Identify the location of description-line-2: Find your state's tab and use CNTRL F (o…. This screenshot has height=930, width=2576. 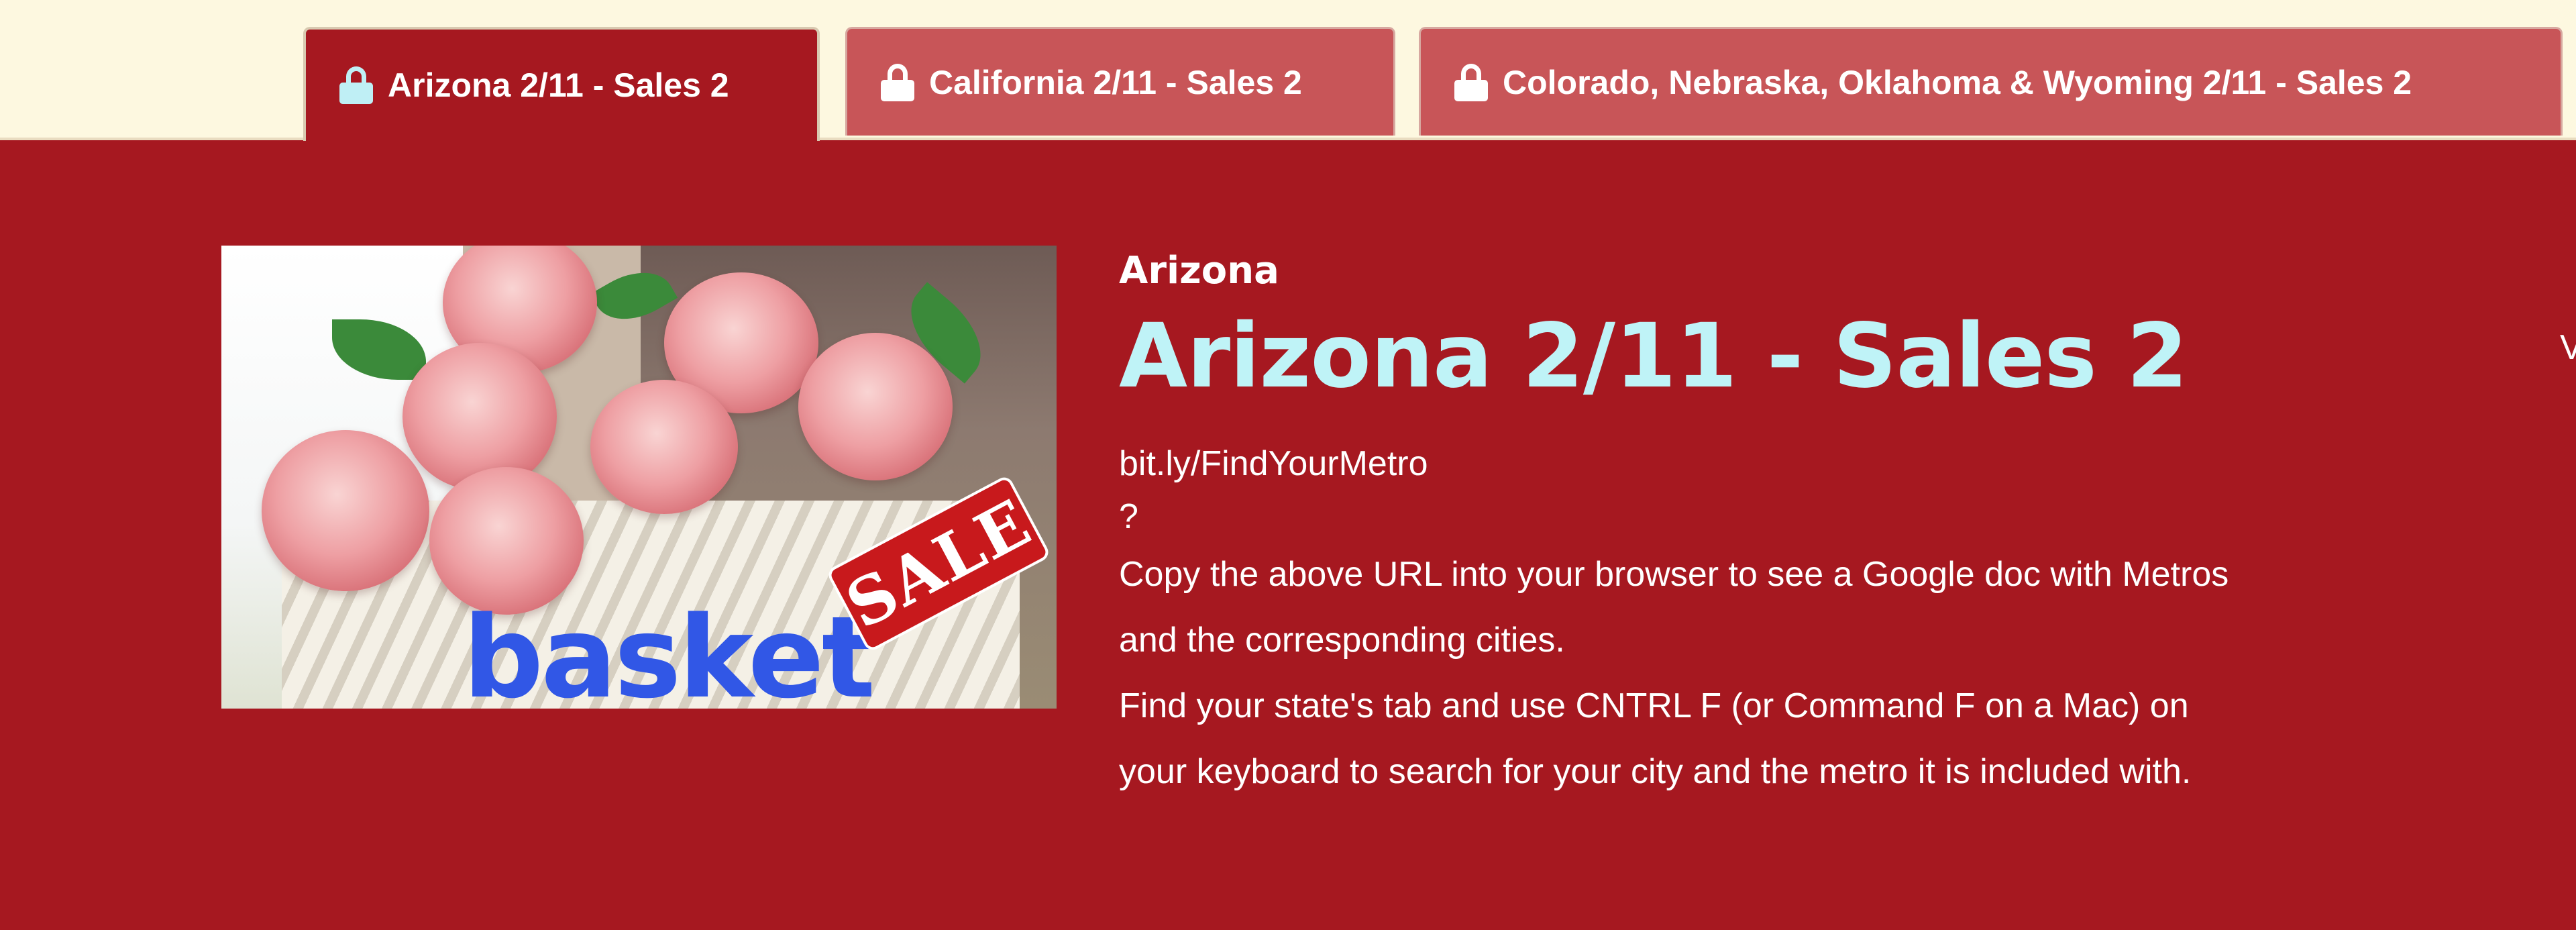
(1655, 739).